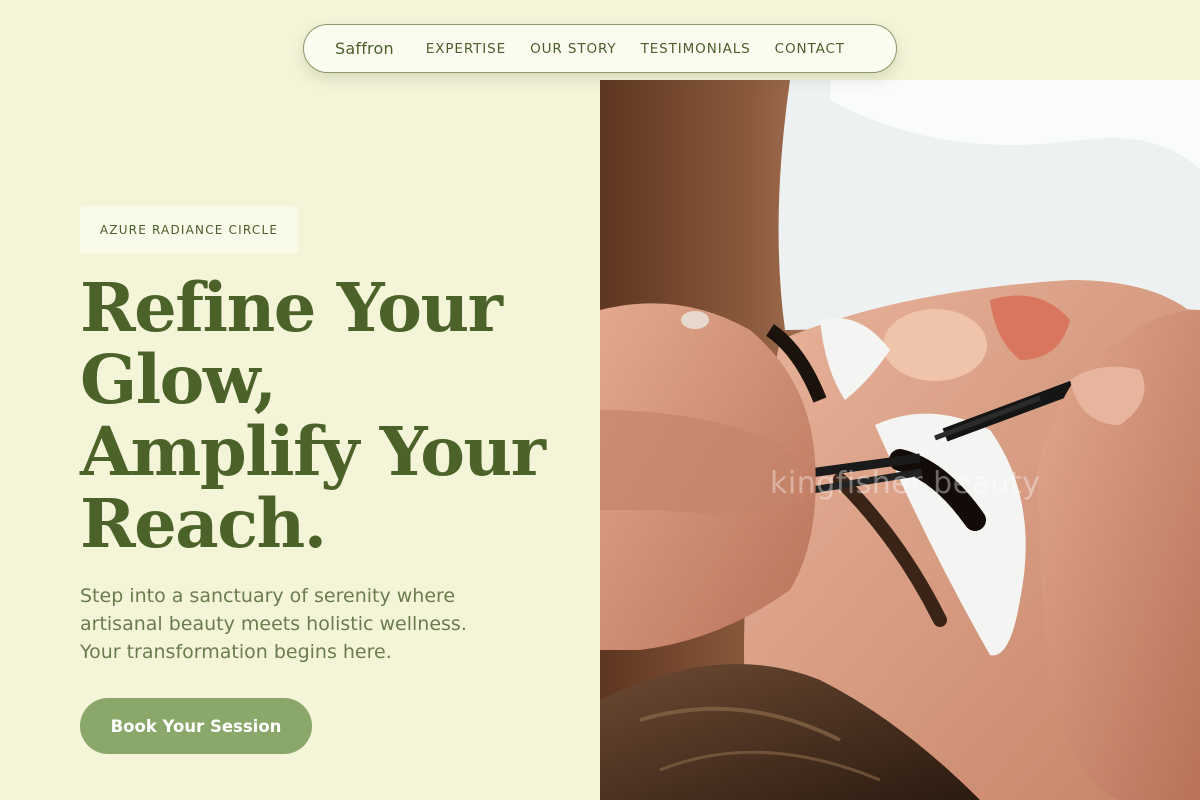  I want to click on headline-line: Glow,, so click(178, 379).